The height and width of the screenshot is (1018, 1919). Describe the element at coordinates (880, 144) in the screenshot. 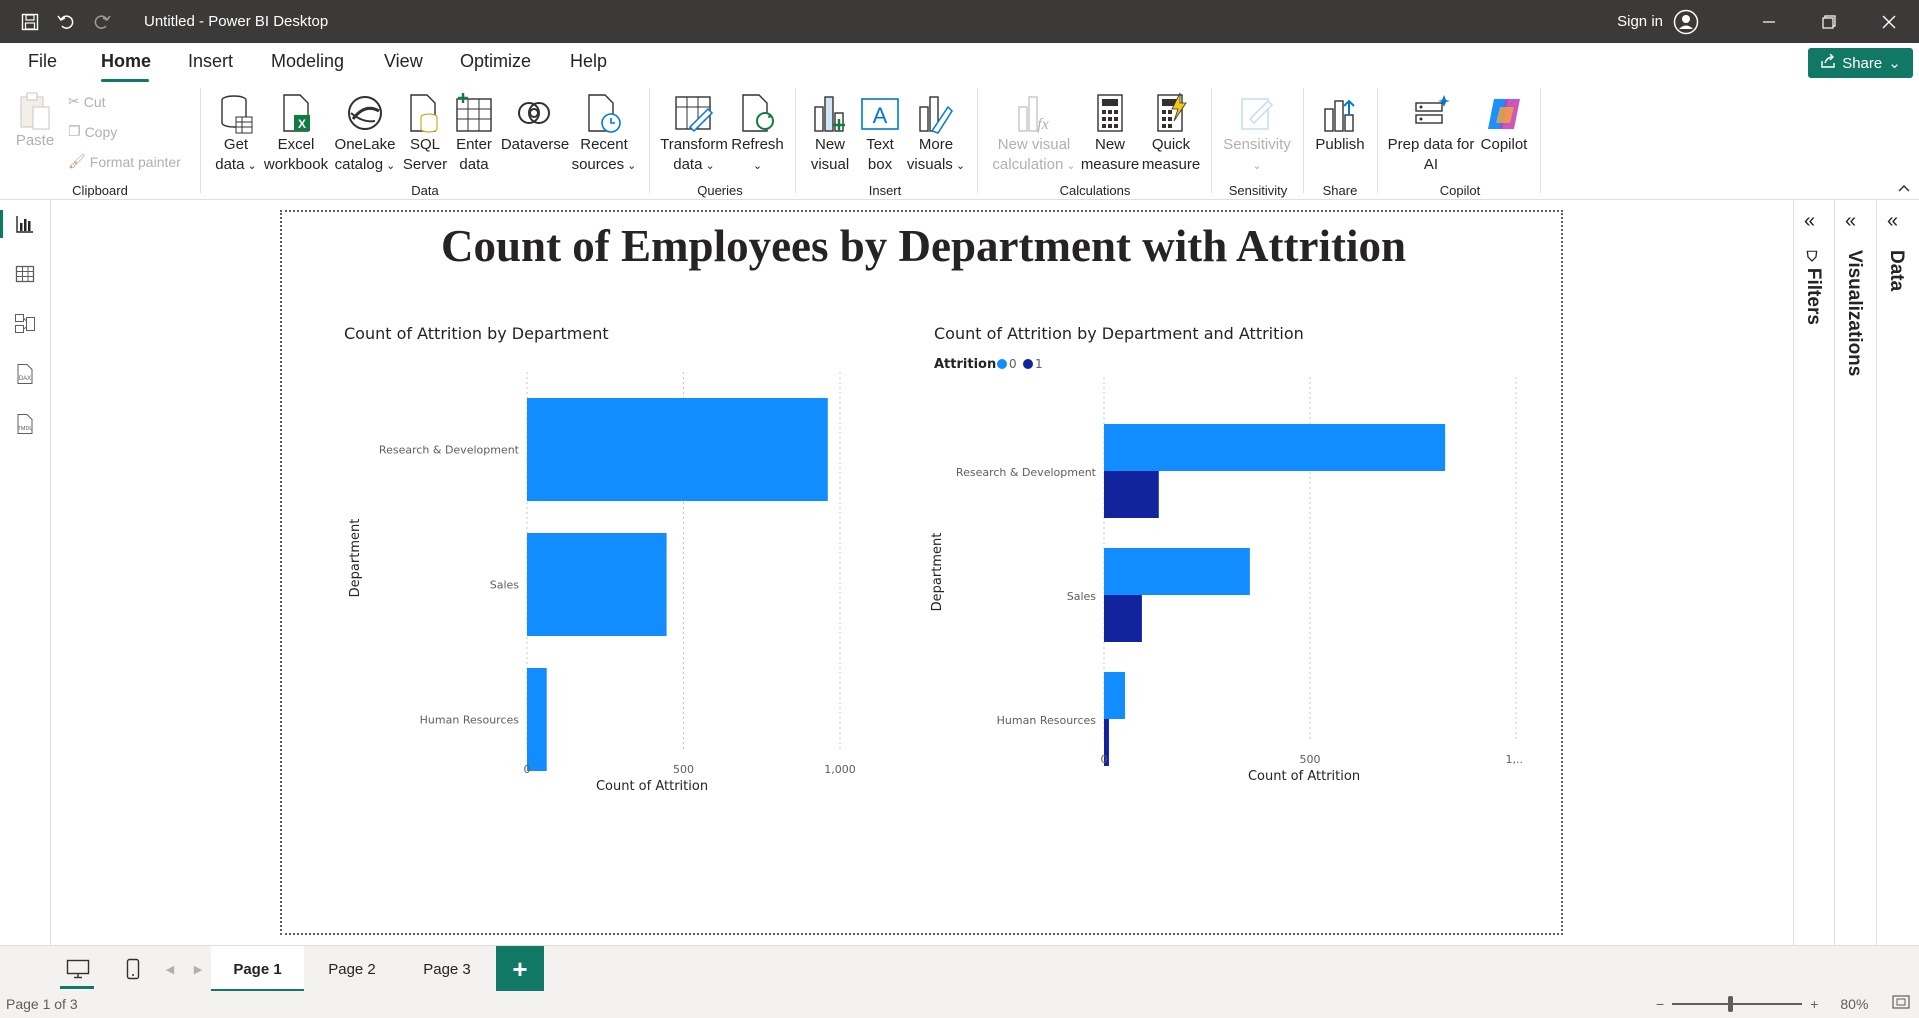

I see `text-box-label: Text` at that location.